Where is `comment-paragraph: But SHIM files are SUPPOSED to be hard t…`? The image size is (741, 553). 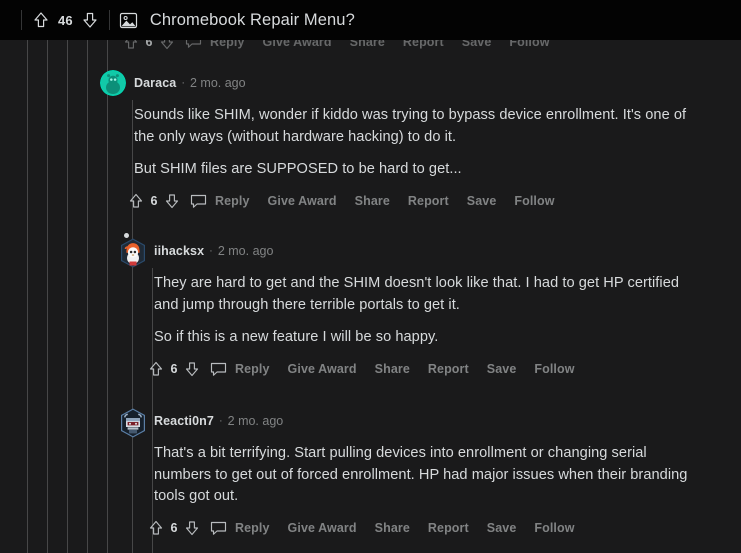 comment-paragraph: But SHIM files are SUPPOSED to be hard t… is located at coordinates (298, 169).